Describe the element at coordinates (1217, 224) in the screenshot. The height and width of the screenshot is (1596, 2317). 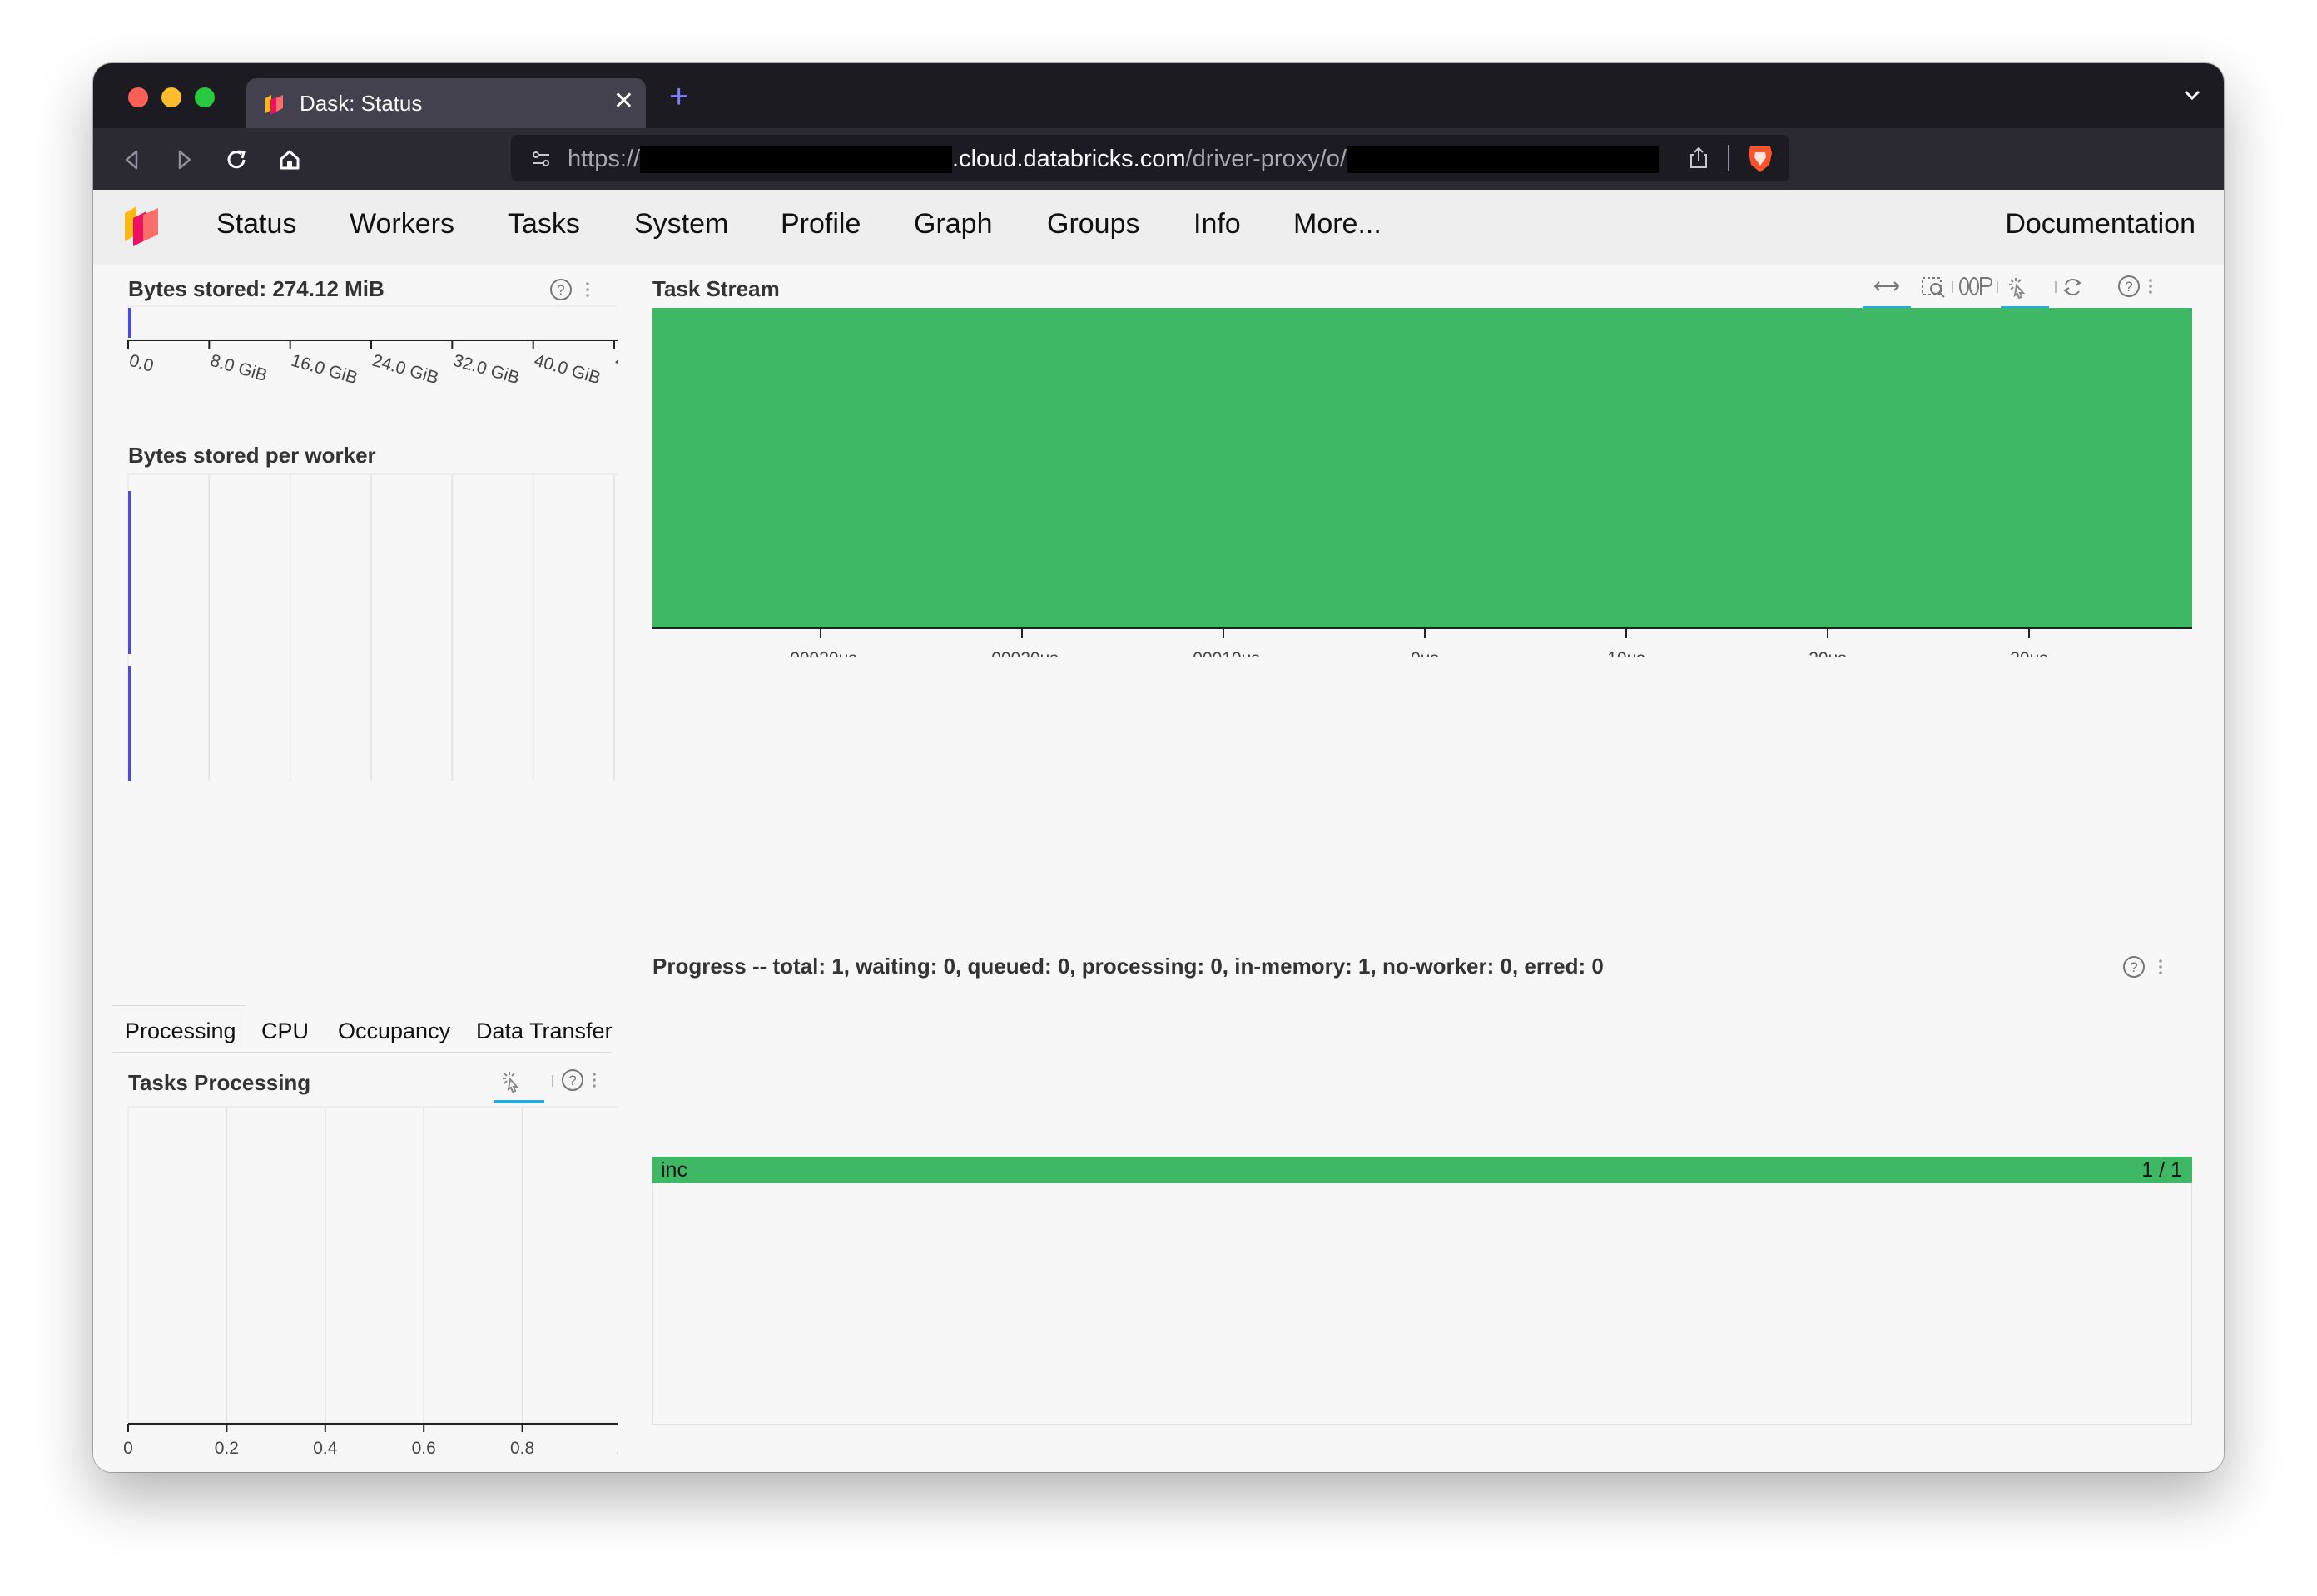
I see `nav-info: Info` at that location.